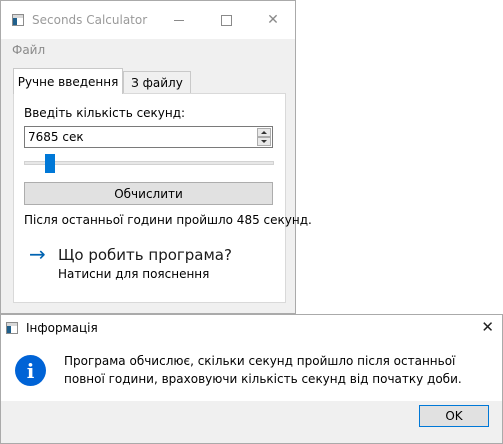  What do you see at coordinates (251, 422) in the screenshot?
I see `dialog-footer: OK` at bounding box center [251, 422].